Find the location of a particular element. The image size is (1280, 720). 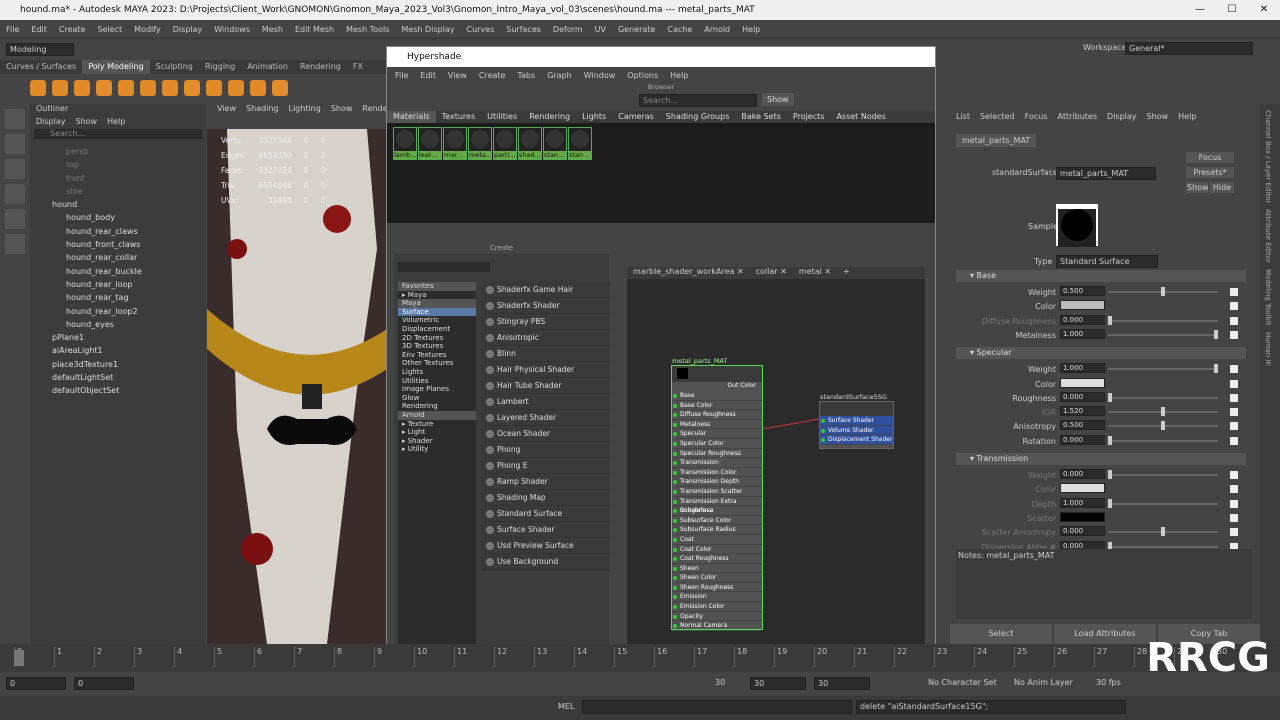

shader-item: Shaderfx Game Hair is located at coordinates (546, 290).